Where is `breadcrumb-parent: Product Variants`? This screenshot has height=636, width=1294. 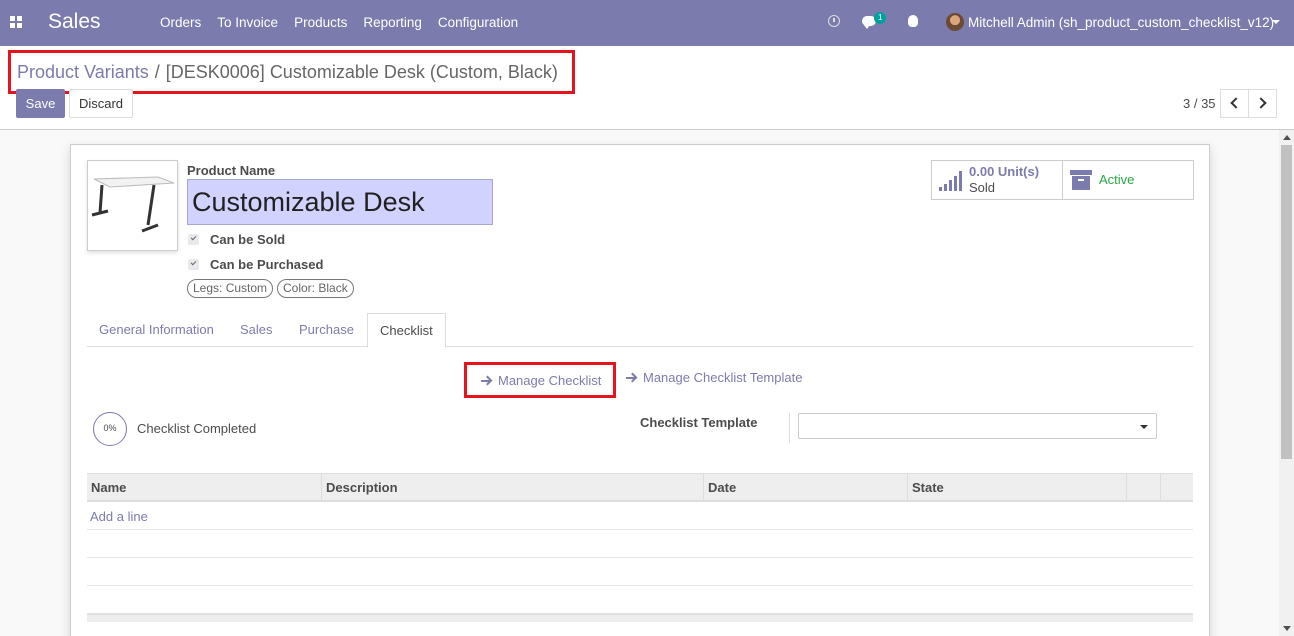
breadcrumb-parent: Product Variants is located at coordinates (83, 72).